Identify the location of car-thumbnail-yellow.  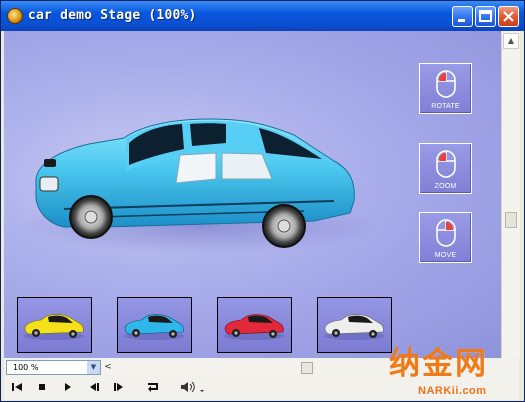
(54, 325).